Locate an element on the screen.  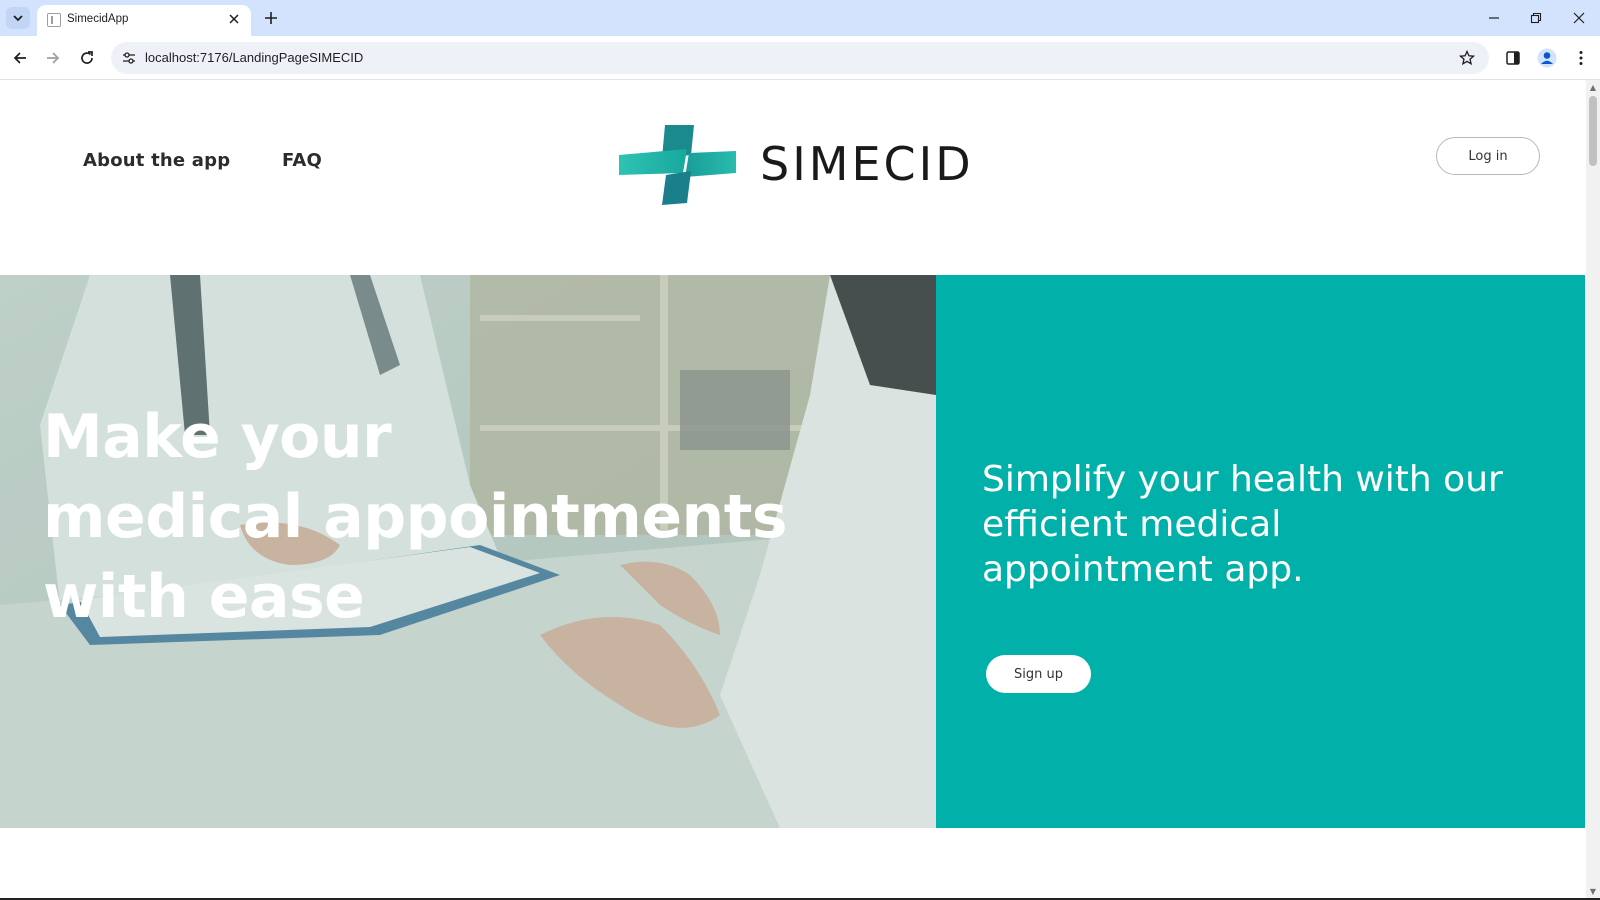
close-window-button is located at coordinates (1579, 18).